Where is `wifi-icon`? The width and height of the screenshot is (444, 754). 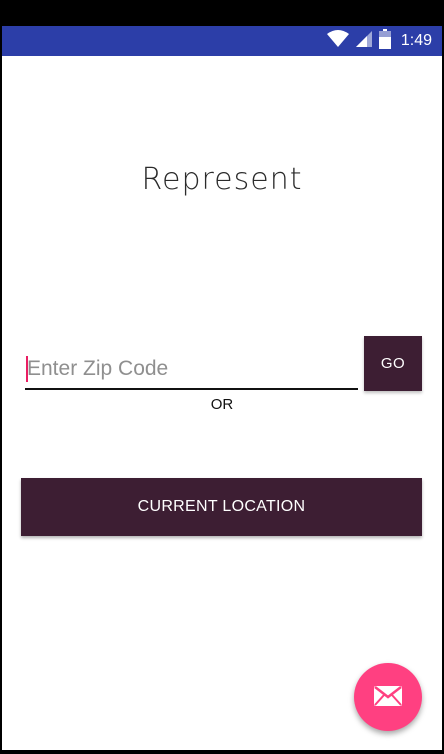 wifi-icon is located at coordinates (337, 41).